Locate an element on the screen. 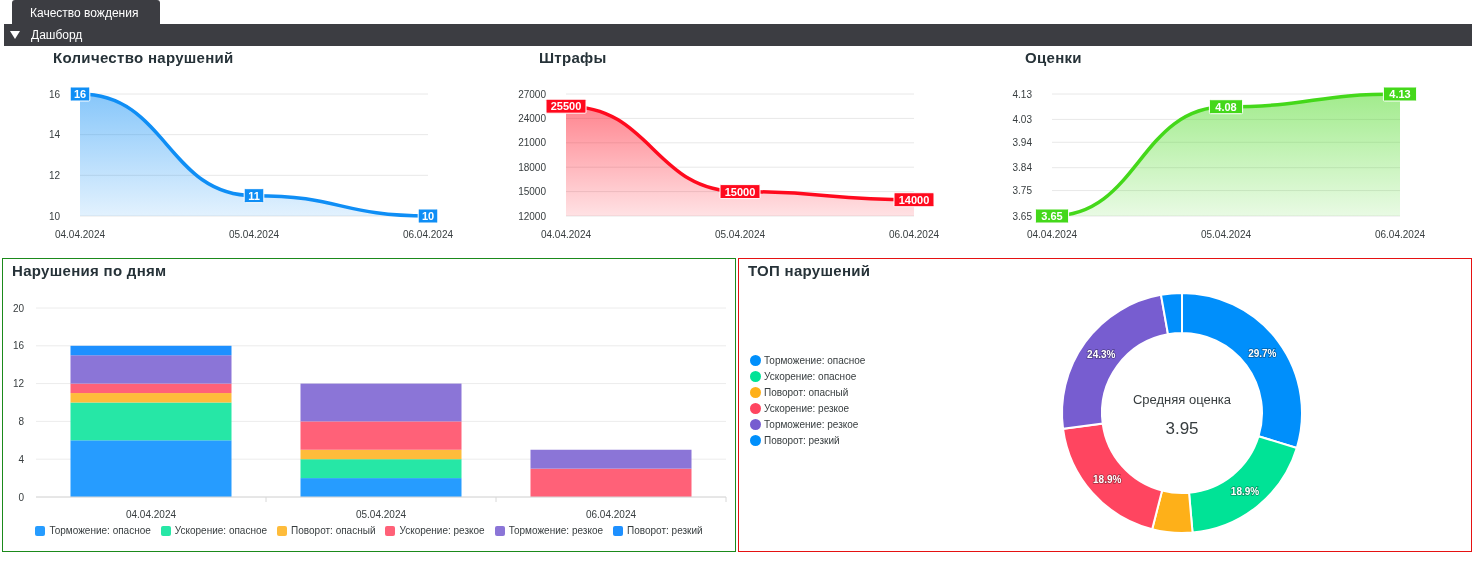 The width and height of the screenshot is (1475, 566). panel-title: Нарушения по дням is located at coordinates (89, 271).